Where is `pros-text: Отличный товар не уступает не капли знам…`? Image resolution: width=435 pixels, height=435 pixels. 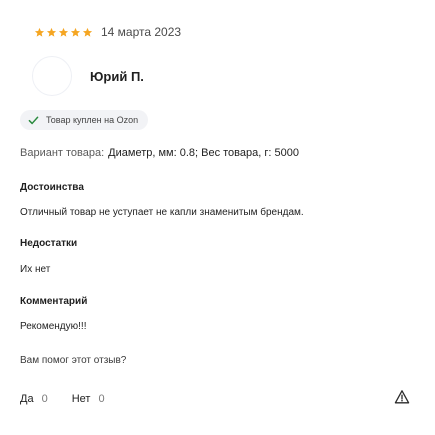
pros-text: Отличный товар не уступает не капли знам… is located at coordinates (162, 212).